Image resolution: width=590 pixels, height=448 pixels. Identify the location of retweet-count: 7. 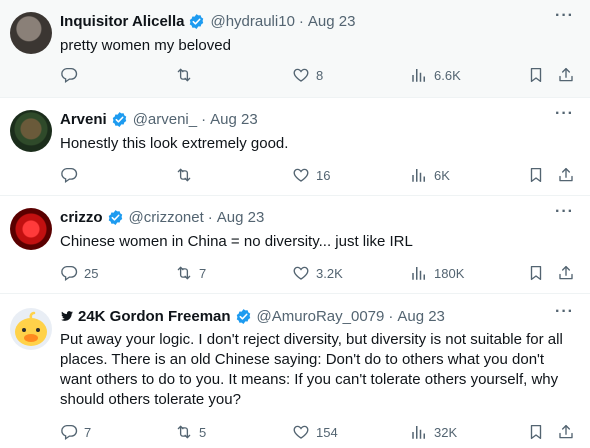
(203, 273).